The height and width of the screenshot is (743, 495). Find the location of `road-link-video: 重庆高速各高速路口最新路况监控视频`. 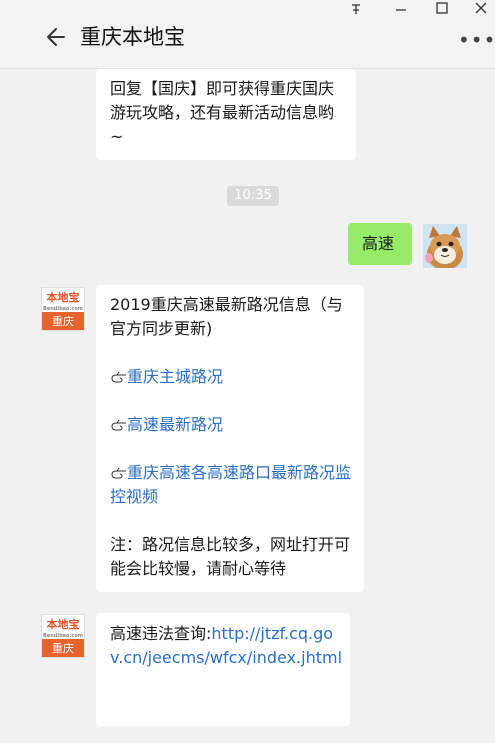

road-link-video: 重庆高速各高速路口最新路况监控视频 is located at coordinates (230, 484).